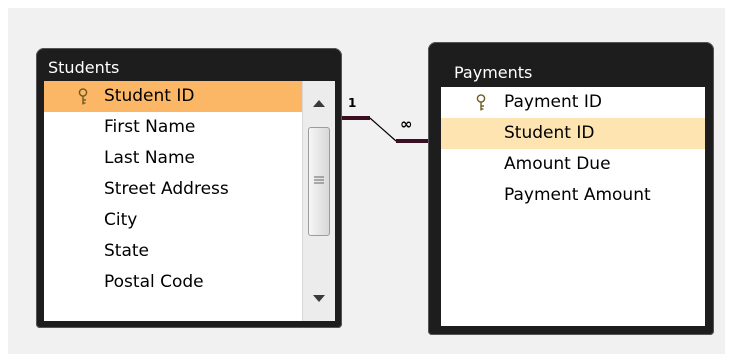  What do you see at coordinates (352, 103) in the screenshot?
I see `relationship-one-label: 1` at bounding box center [352, 103].